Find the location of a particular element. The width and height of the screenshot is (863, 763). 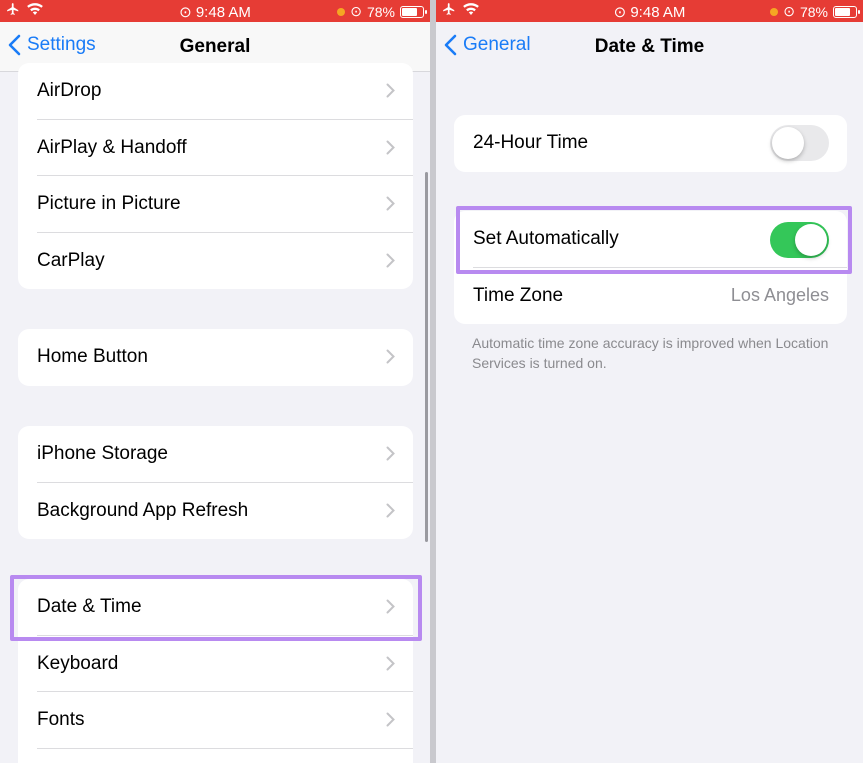

list-item-label: Keyboard is located at coordinates (78, 663).